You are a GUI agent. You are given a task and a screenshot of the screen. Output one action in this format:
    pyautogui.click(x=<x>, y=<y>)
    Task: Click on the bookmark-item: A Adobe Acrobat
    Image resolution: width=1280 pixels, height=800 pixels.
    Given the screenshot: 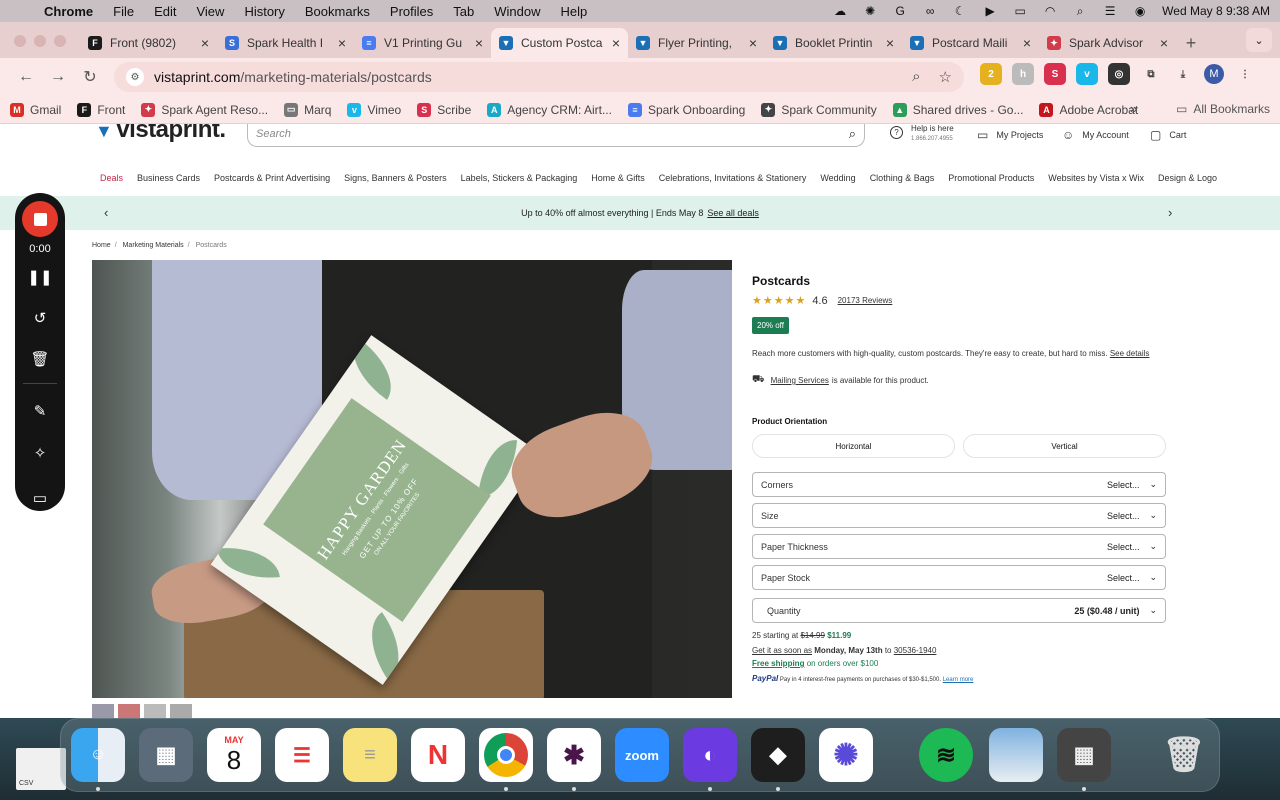 What is the action you would take?
    pyautogui.click(x=1088, y=109)
    